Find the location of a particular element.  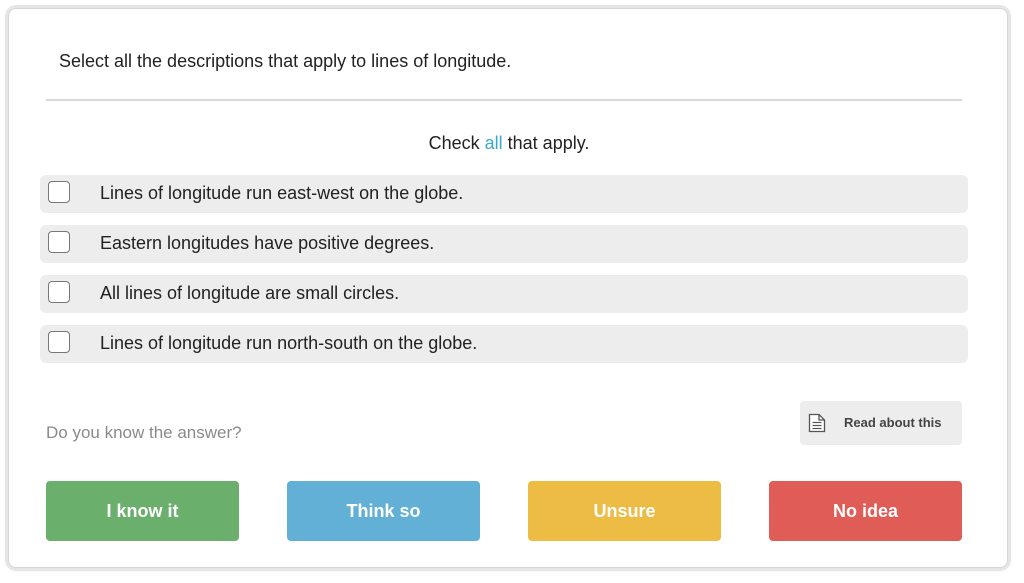

i-know-it-button: I know it is located at coordinates (142, 511).